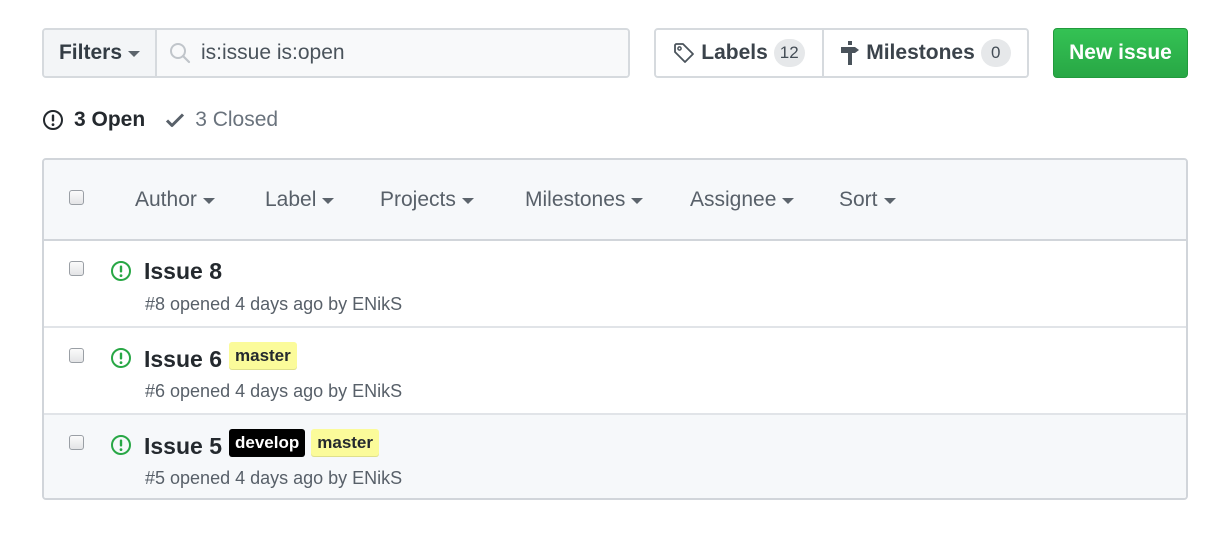 The height and width of the screenshot is (535, 1228). I want to click on select-all-checkbox, so click(76, 197).